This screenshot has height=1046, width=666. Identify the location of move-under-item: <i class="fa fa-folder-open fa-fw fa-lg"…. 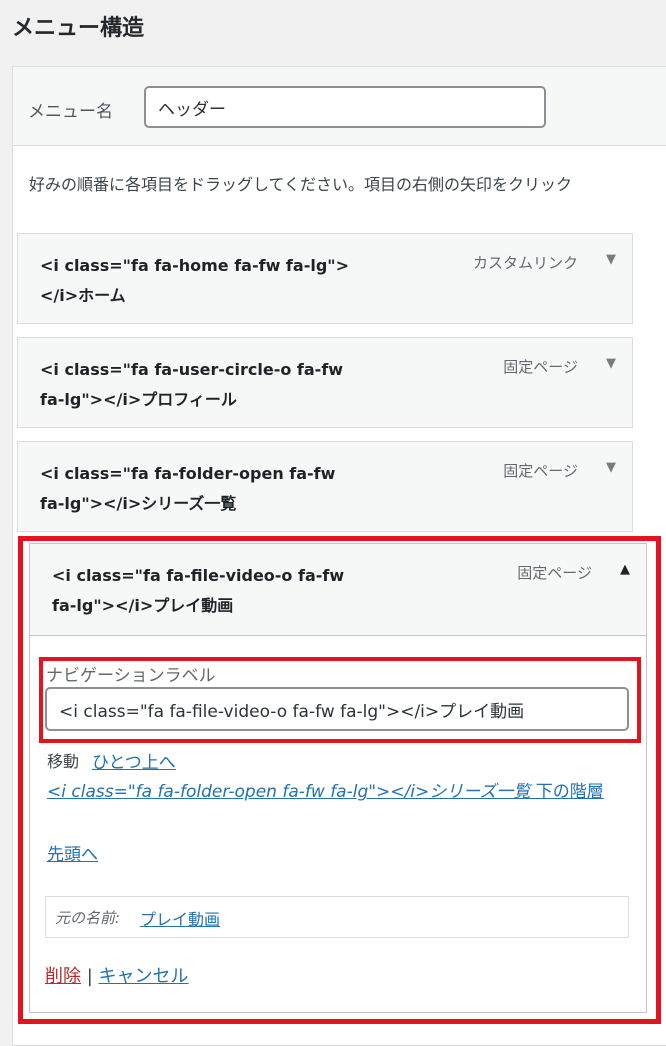
(289, 792).